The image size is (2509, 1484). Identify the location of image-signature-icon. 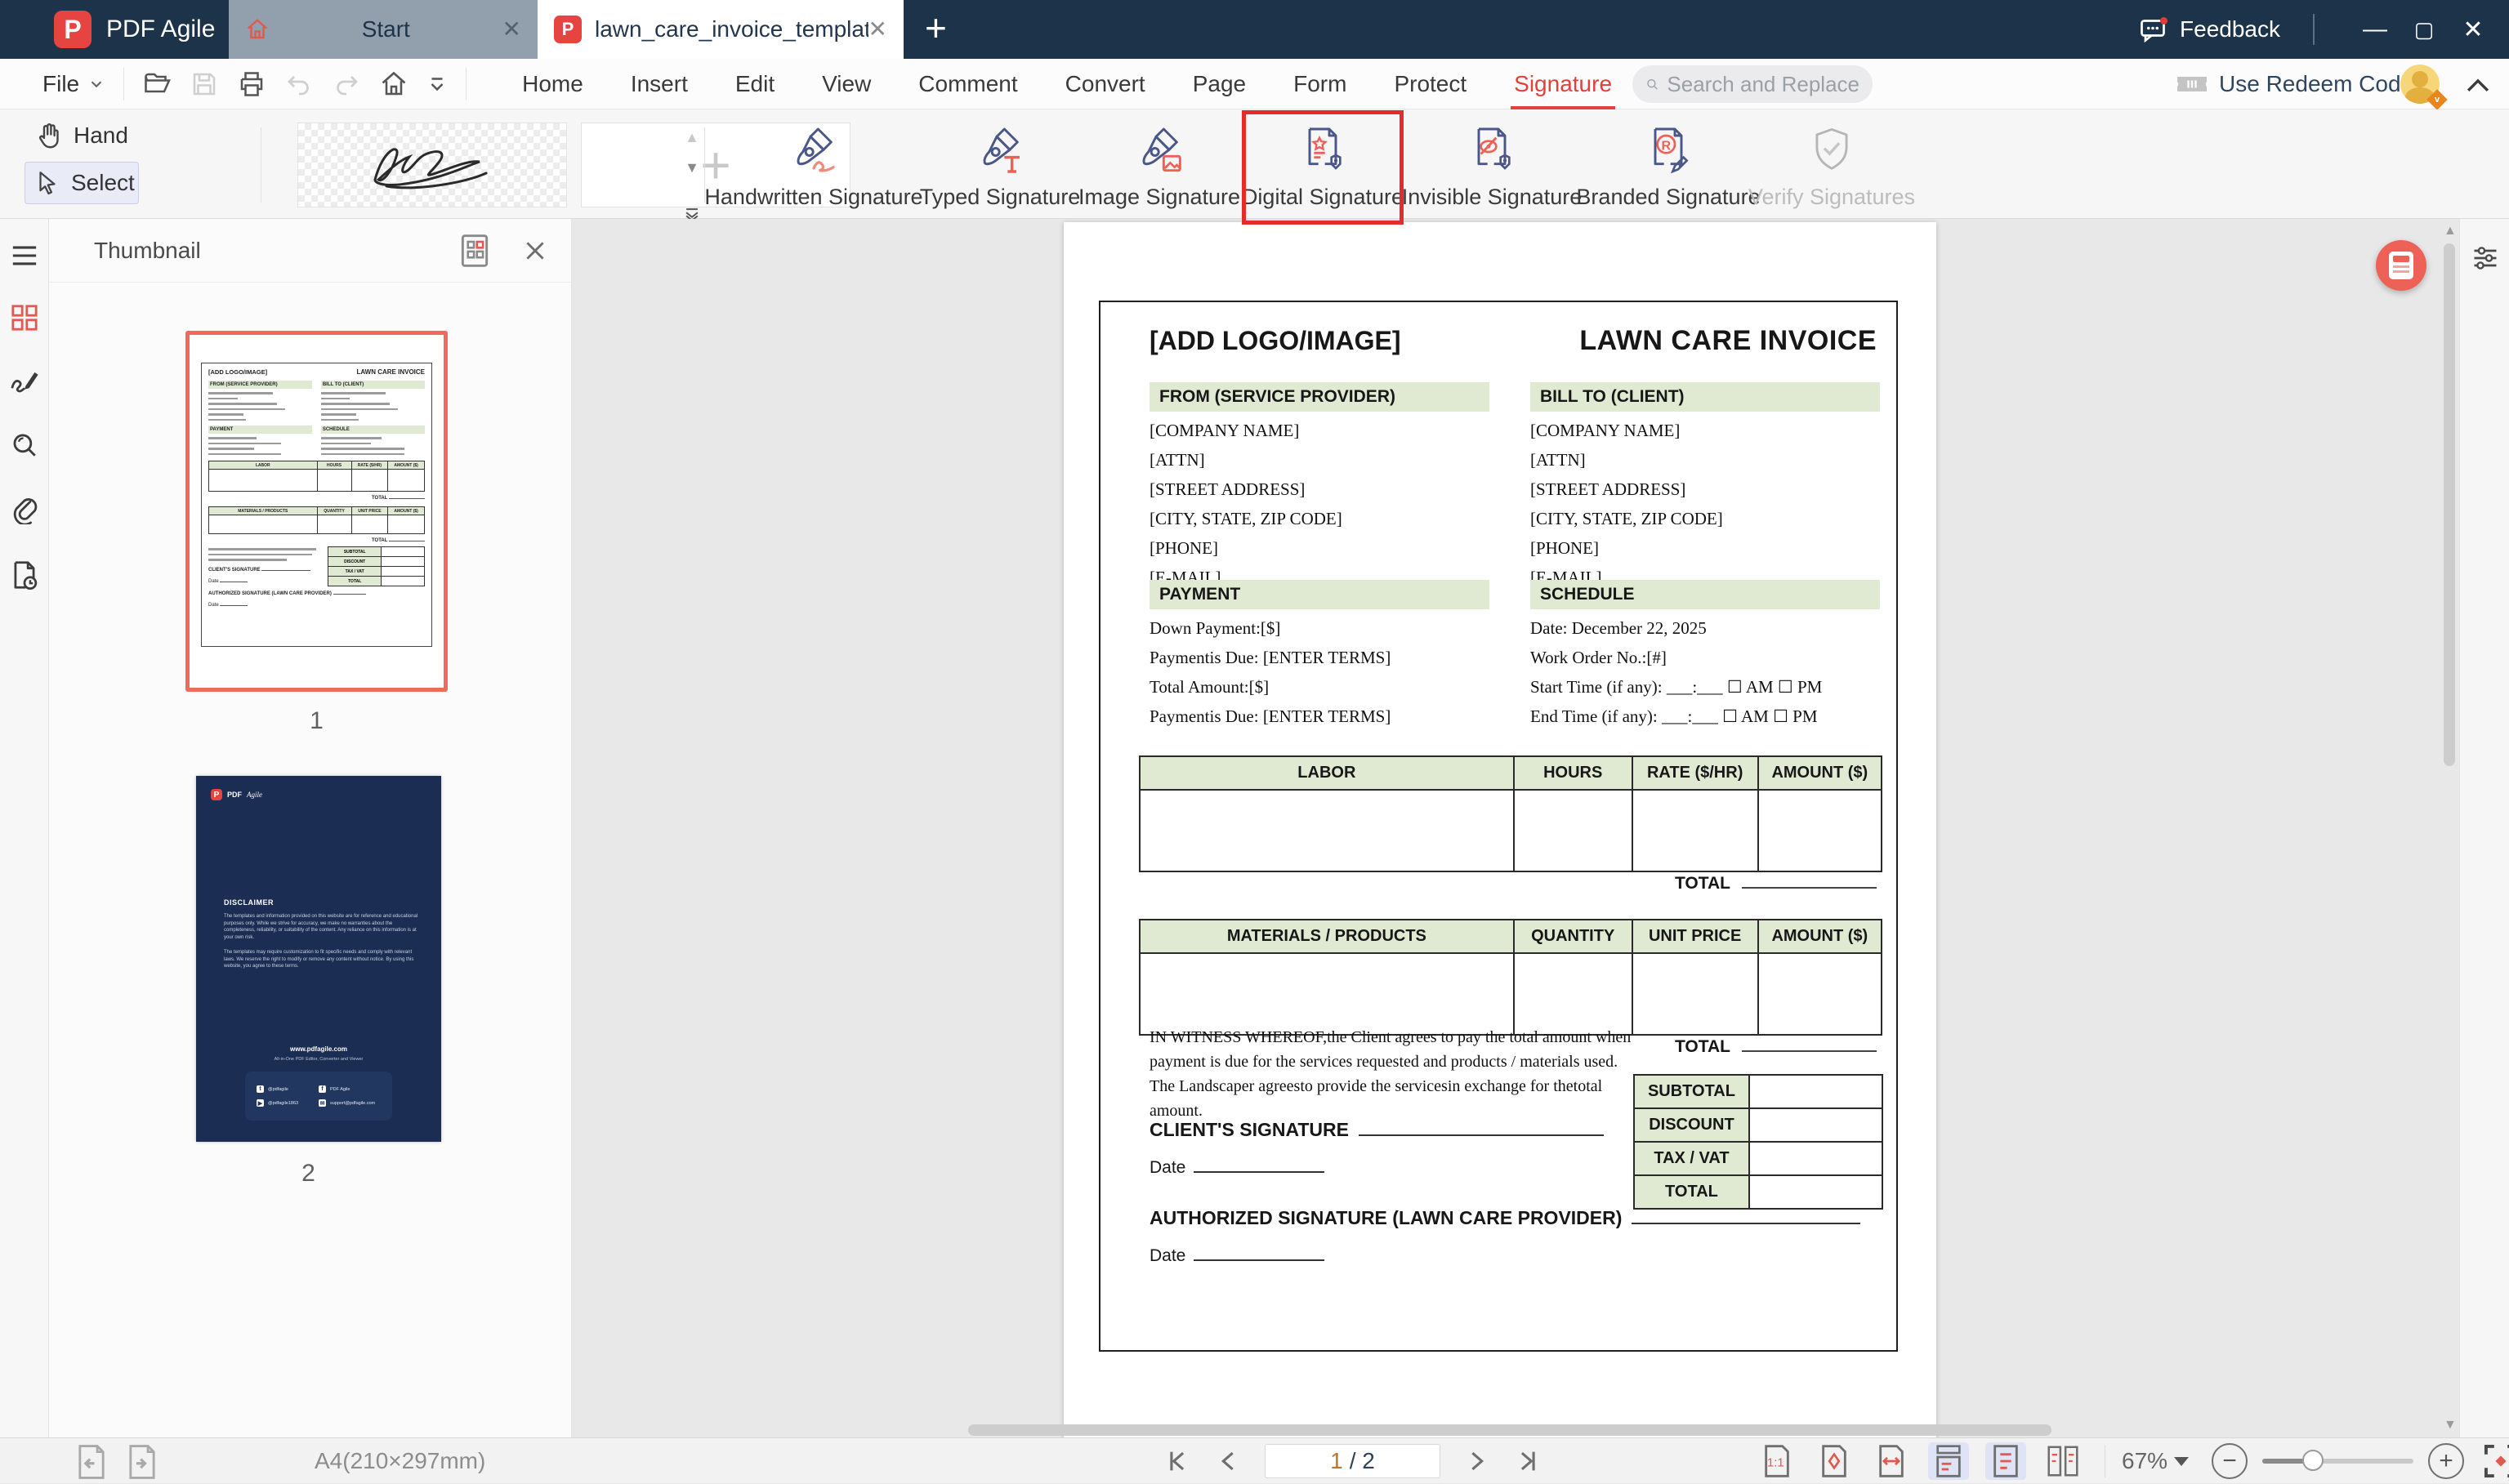
(1161, 150).